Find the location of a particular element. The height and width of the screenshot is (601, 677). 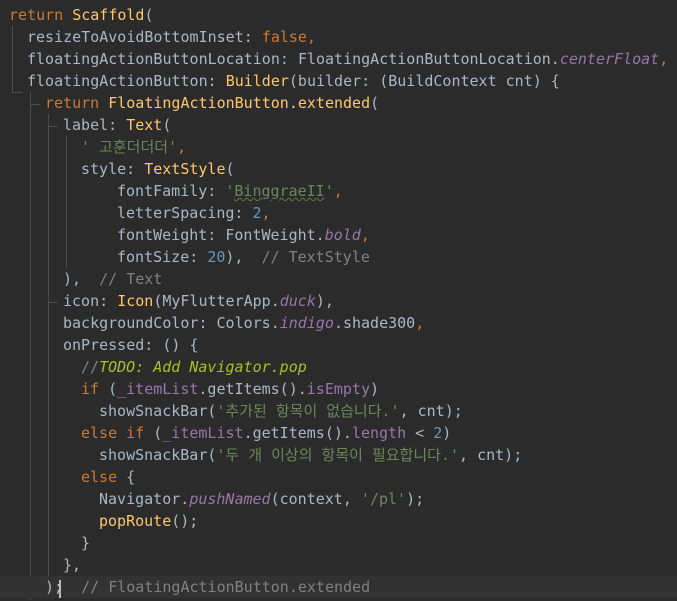

code-token: }, is located at coordinates (72, 565).